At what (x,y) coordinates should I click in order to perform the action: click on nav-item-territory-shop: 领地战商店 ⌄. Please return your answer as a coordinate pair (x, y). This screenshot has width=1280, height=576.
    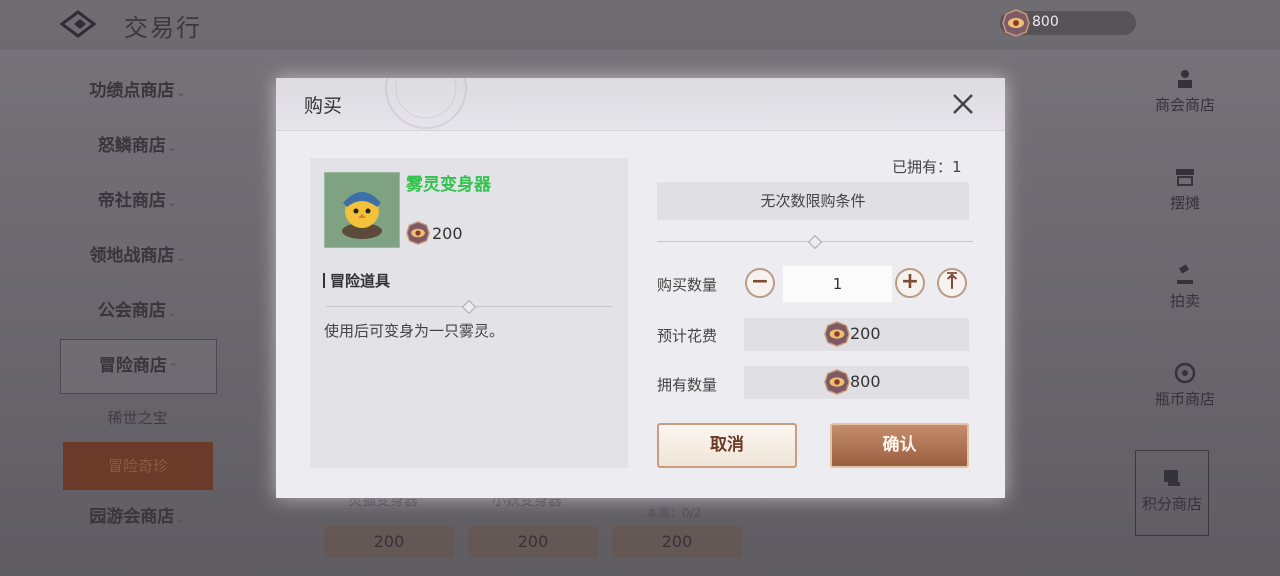
    Looking at the image, I should click on (137, 256).